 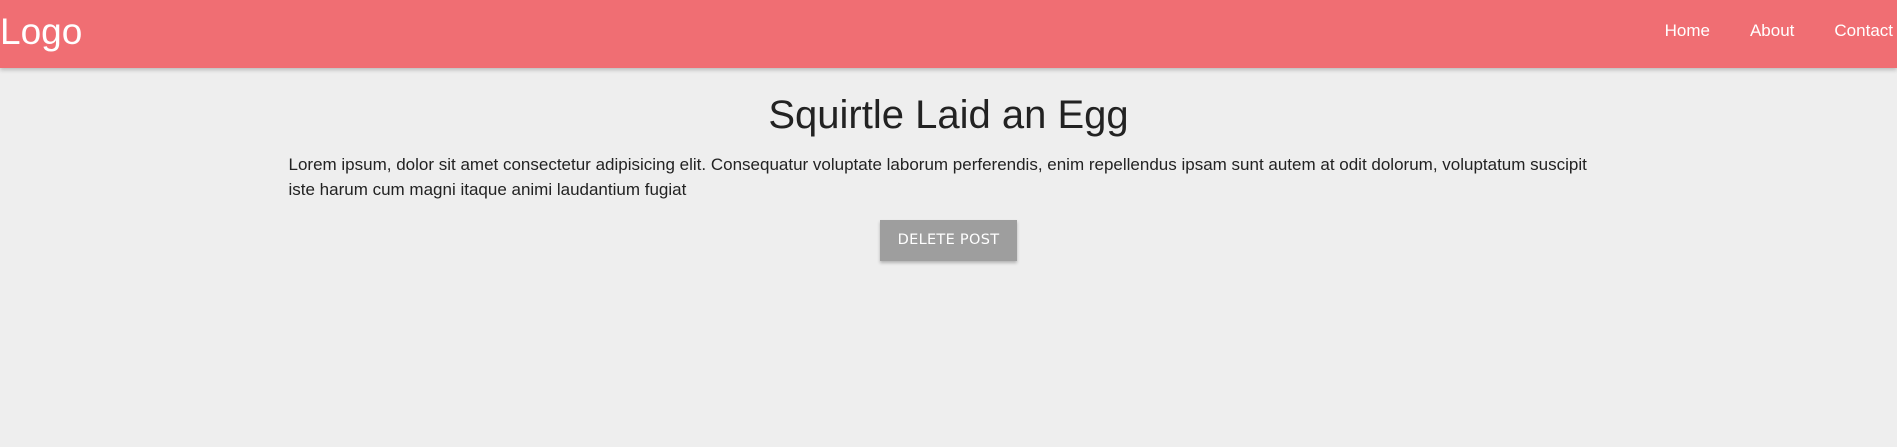 What do you see at coordinates (41, 32) in the screenshot?
I see `logo-link: Logo` at bounding box center [41, 32].